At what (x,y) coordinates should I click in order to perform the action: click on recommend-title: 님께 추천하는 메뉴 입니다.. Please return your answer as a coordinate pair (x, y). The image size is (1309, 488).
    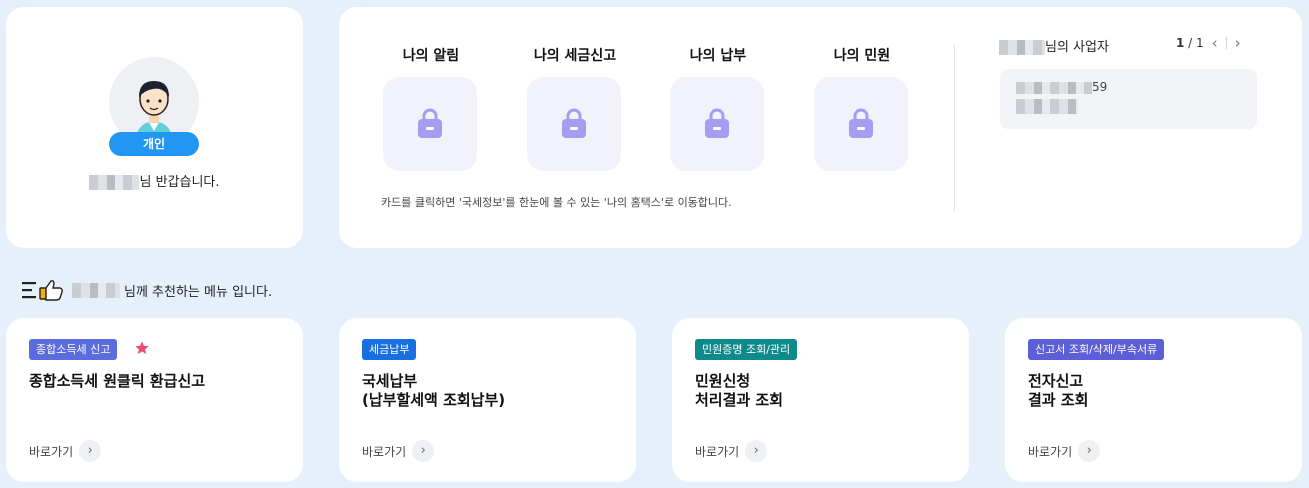
    Looking at the image, I should click on (147, 290).